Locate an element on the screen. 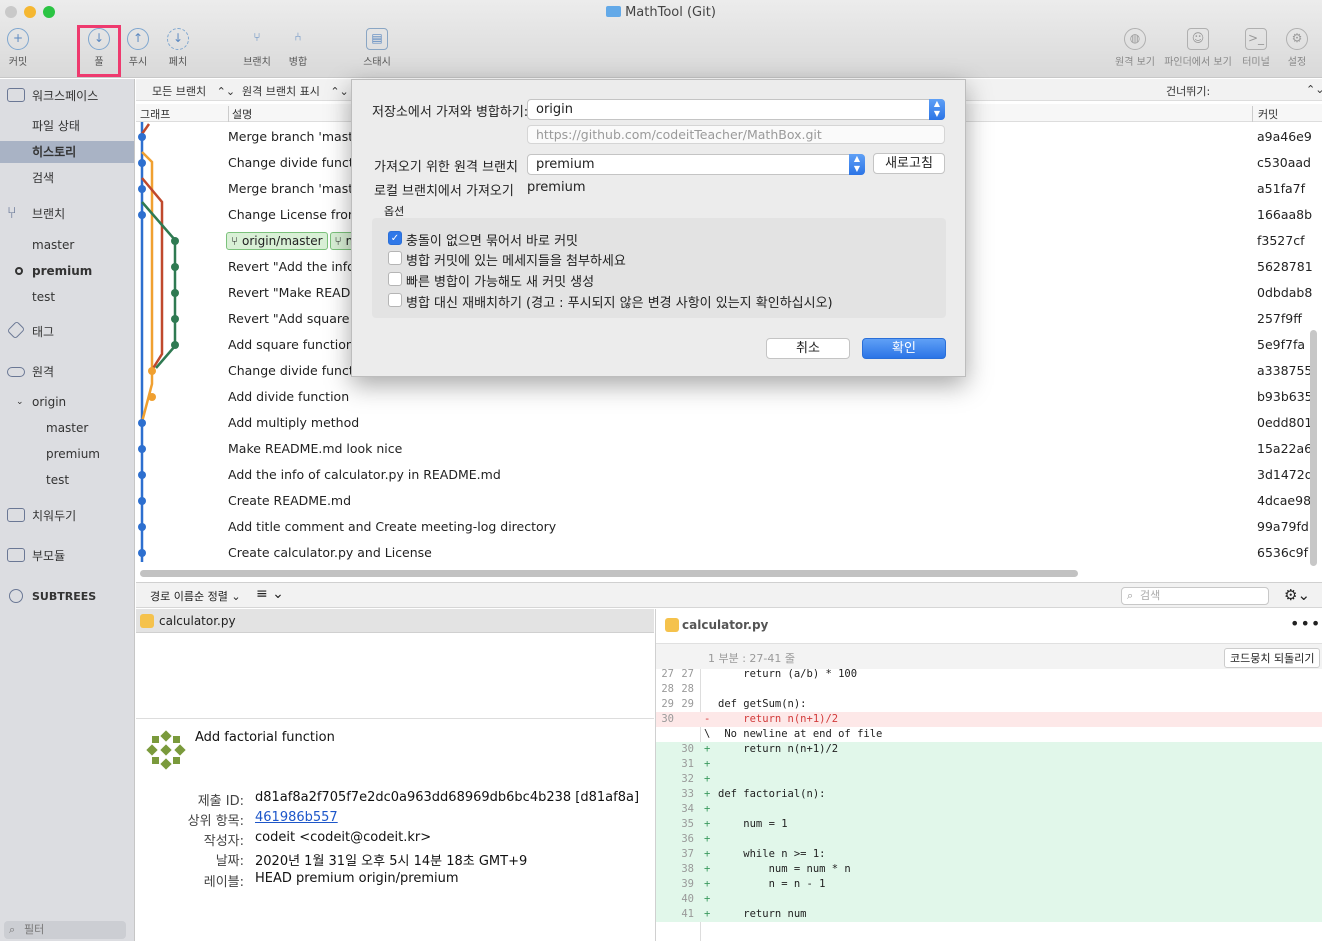 This screenshot has height=941, width=1322. diff-line: 35 + num = 1 is located at coordinates (989, 824).